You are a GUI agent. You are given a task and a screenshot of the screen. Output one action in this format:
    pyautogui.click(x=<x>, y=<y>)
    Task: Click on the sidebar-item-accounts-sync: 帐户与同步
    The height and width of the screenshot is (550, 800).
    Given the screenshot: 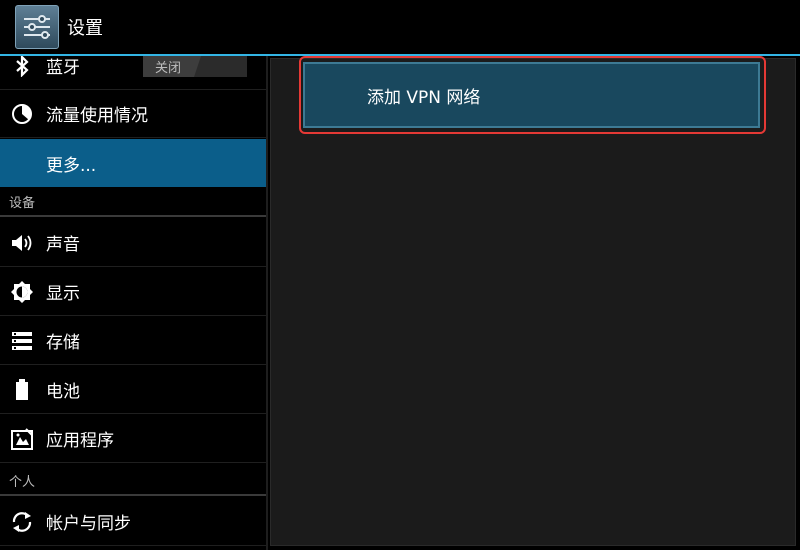 What is the action you would take?
    pyautogui.click(x=133, y=522)
    